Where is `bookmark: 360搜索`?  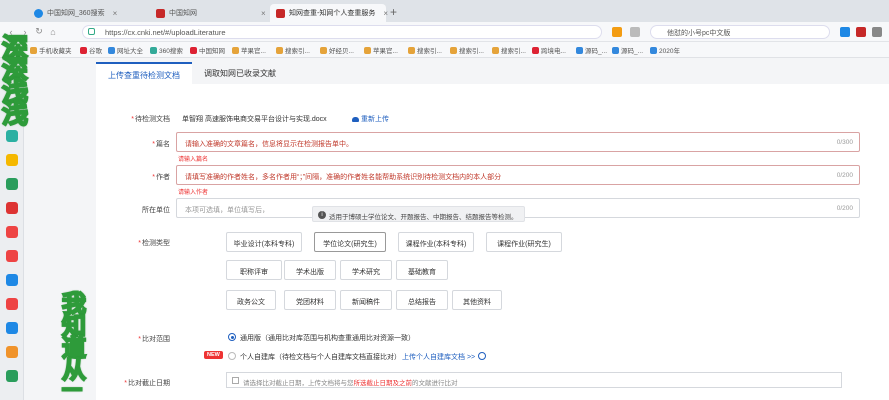
bookmark: 360搜索 is located at coordinates (166, 50).